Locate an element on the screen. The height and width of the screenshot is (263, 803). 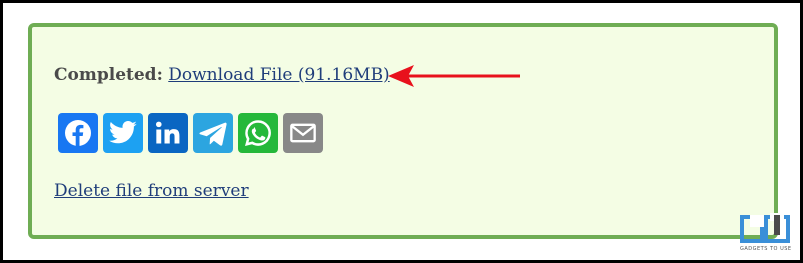
twitter-icon is located at coordinates (123, 132).